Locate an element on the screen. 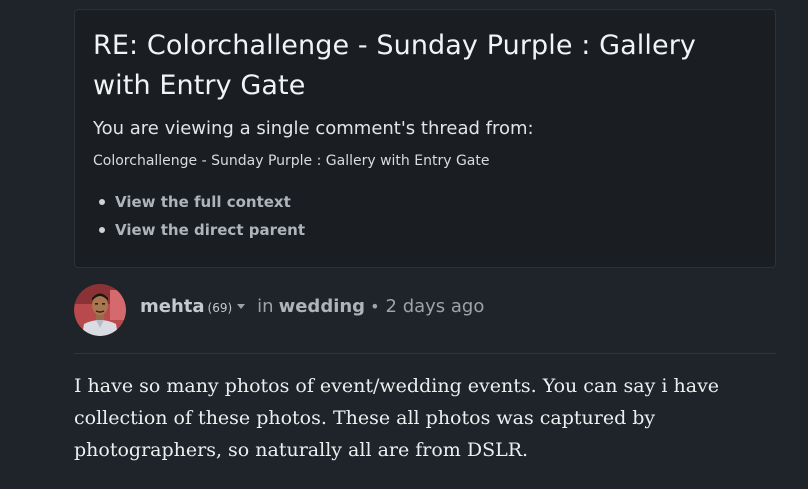 The image size is (808, 489). avatar is located at coordinates (100, 310).